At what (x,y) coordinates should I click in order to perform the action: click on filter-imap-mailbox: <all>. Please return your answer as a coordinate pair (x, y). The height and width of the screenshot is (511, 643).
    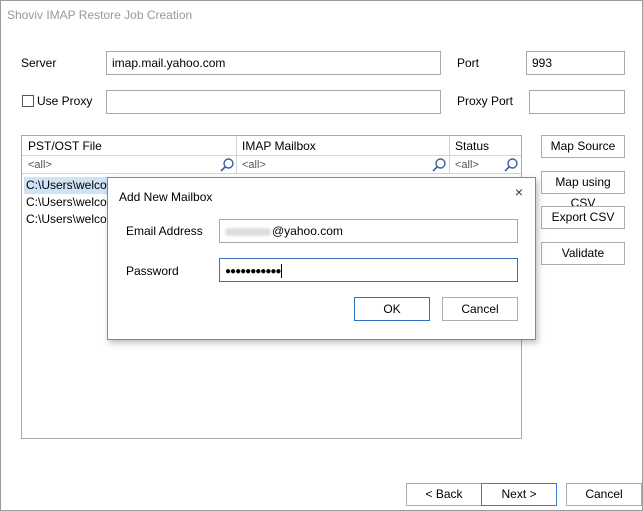
    Looking at the image, I should click on (331, 165).